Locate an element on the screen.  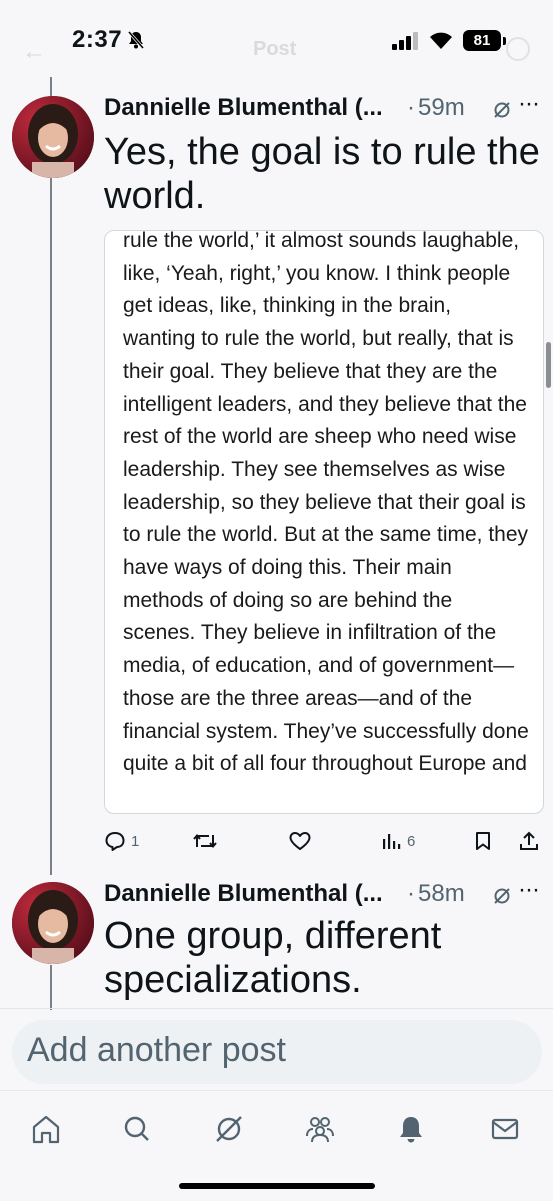
post-age: 58m is located at coordinates (441, 893).